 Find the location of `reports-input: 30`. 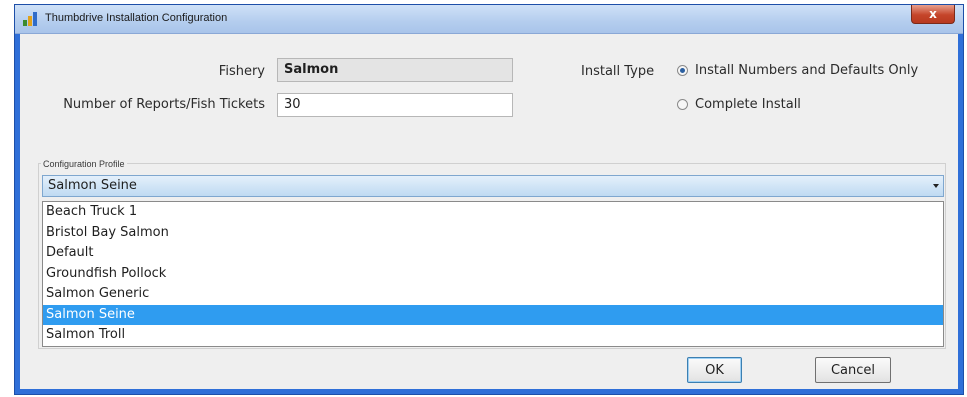

reports-input: 30 is located at coordinates (395, 105).